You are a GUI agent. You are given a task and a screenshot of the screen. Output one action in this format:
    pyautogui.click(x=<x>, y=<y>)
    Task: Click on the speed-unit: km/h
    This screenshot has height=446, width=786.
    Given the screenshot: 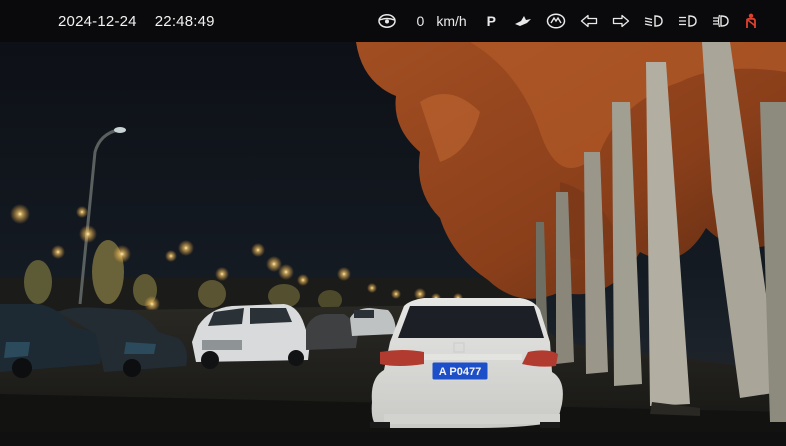 What is the action you would take?
    pyautogui.click(x=451, y=21)
    